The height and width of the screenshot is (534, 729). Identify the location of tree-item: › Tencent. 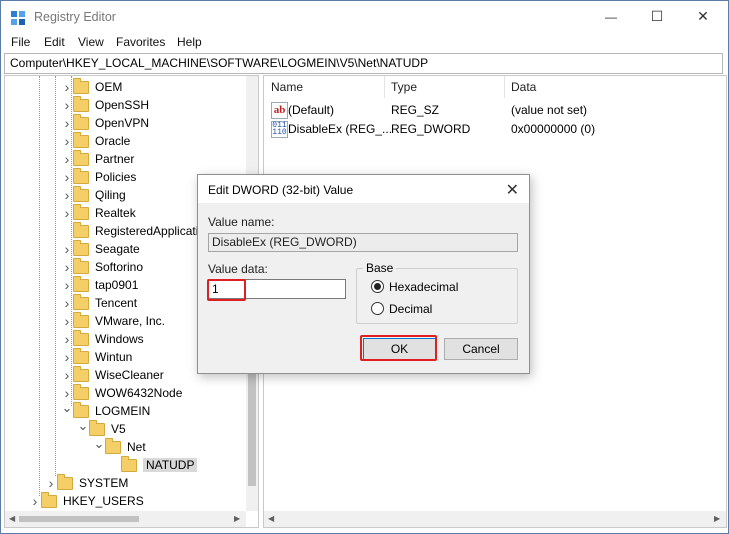
(99, 302).